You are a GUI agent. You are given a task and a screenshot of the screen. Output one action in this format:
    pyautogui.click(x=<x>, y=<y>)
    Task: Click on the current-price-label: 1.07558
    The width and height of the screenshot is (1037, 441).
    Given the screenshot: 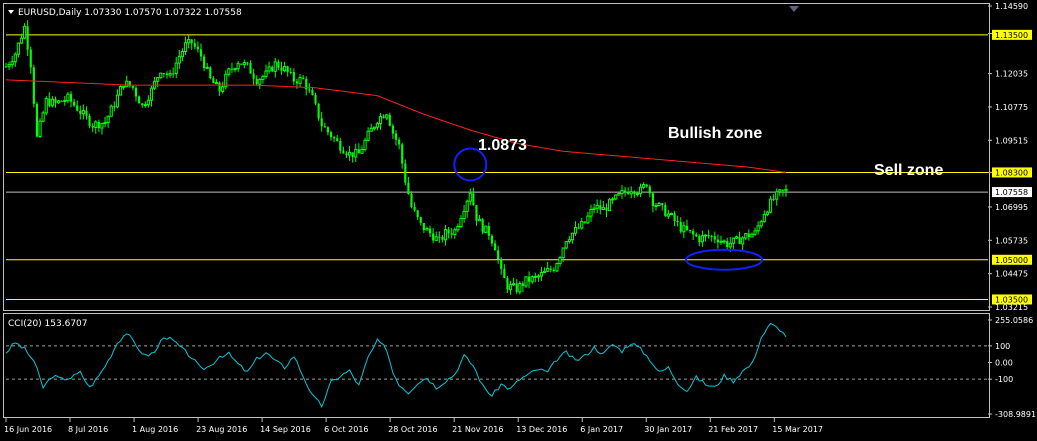 What is the action you would take?
    pyautogui.click(x=1012, y=192)
    